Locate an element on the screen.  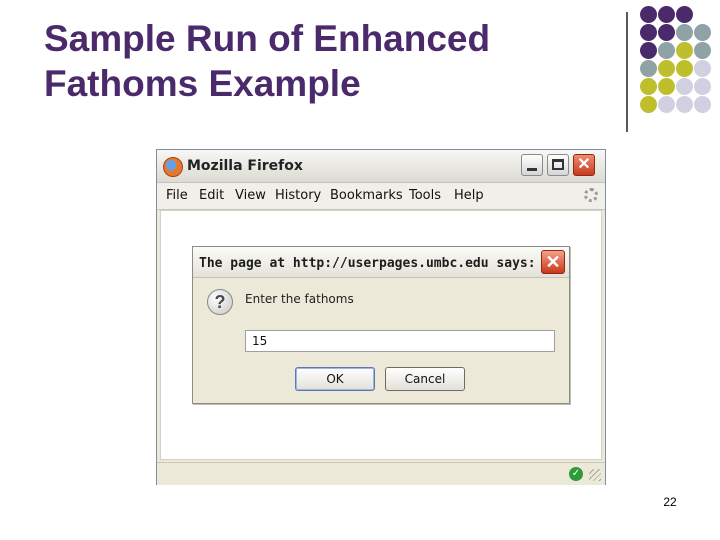
firefox-logo-icon is located at coordinates (173, 167).